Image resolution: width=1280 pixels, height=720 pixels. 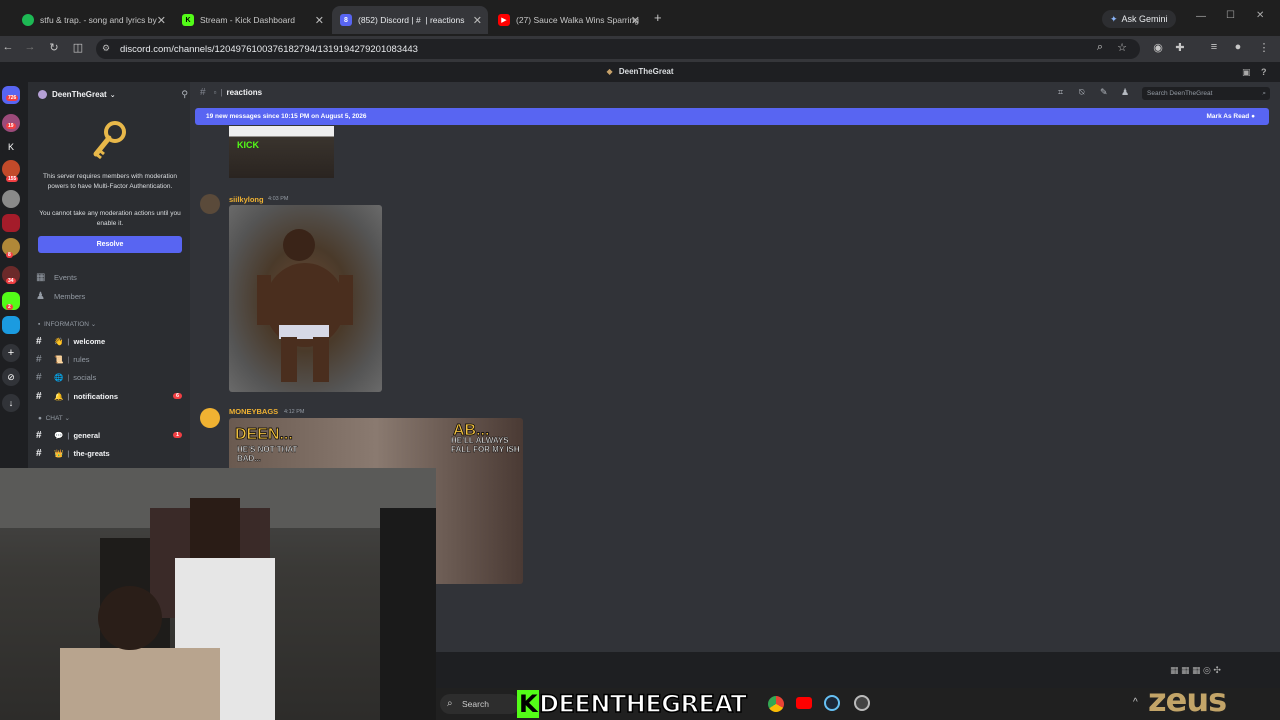 I want to click on discord-title-bar: ◆ DeenTheGreat ▣ ?, so click(x=640, y=72).